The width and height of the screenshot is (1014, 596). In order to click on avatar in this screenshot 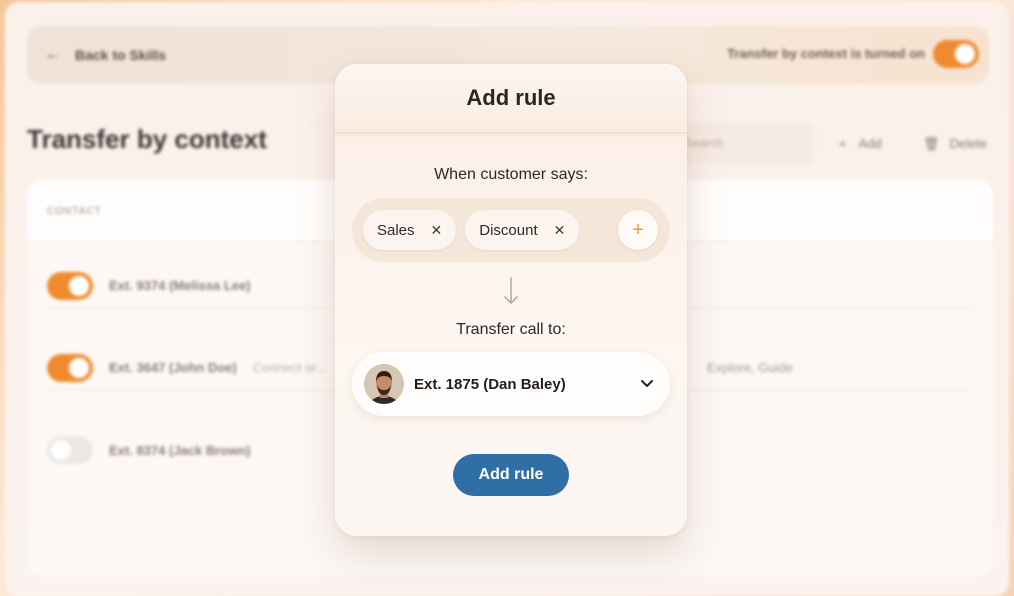, I will do `click(384, 384)`.